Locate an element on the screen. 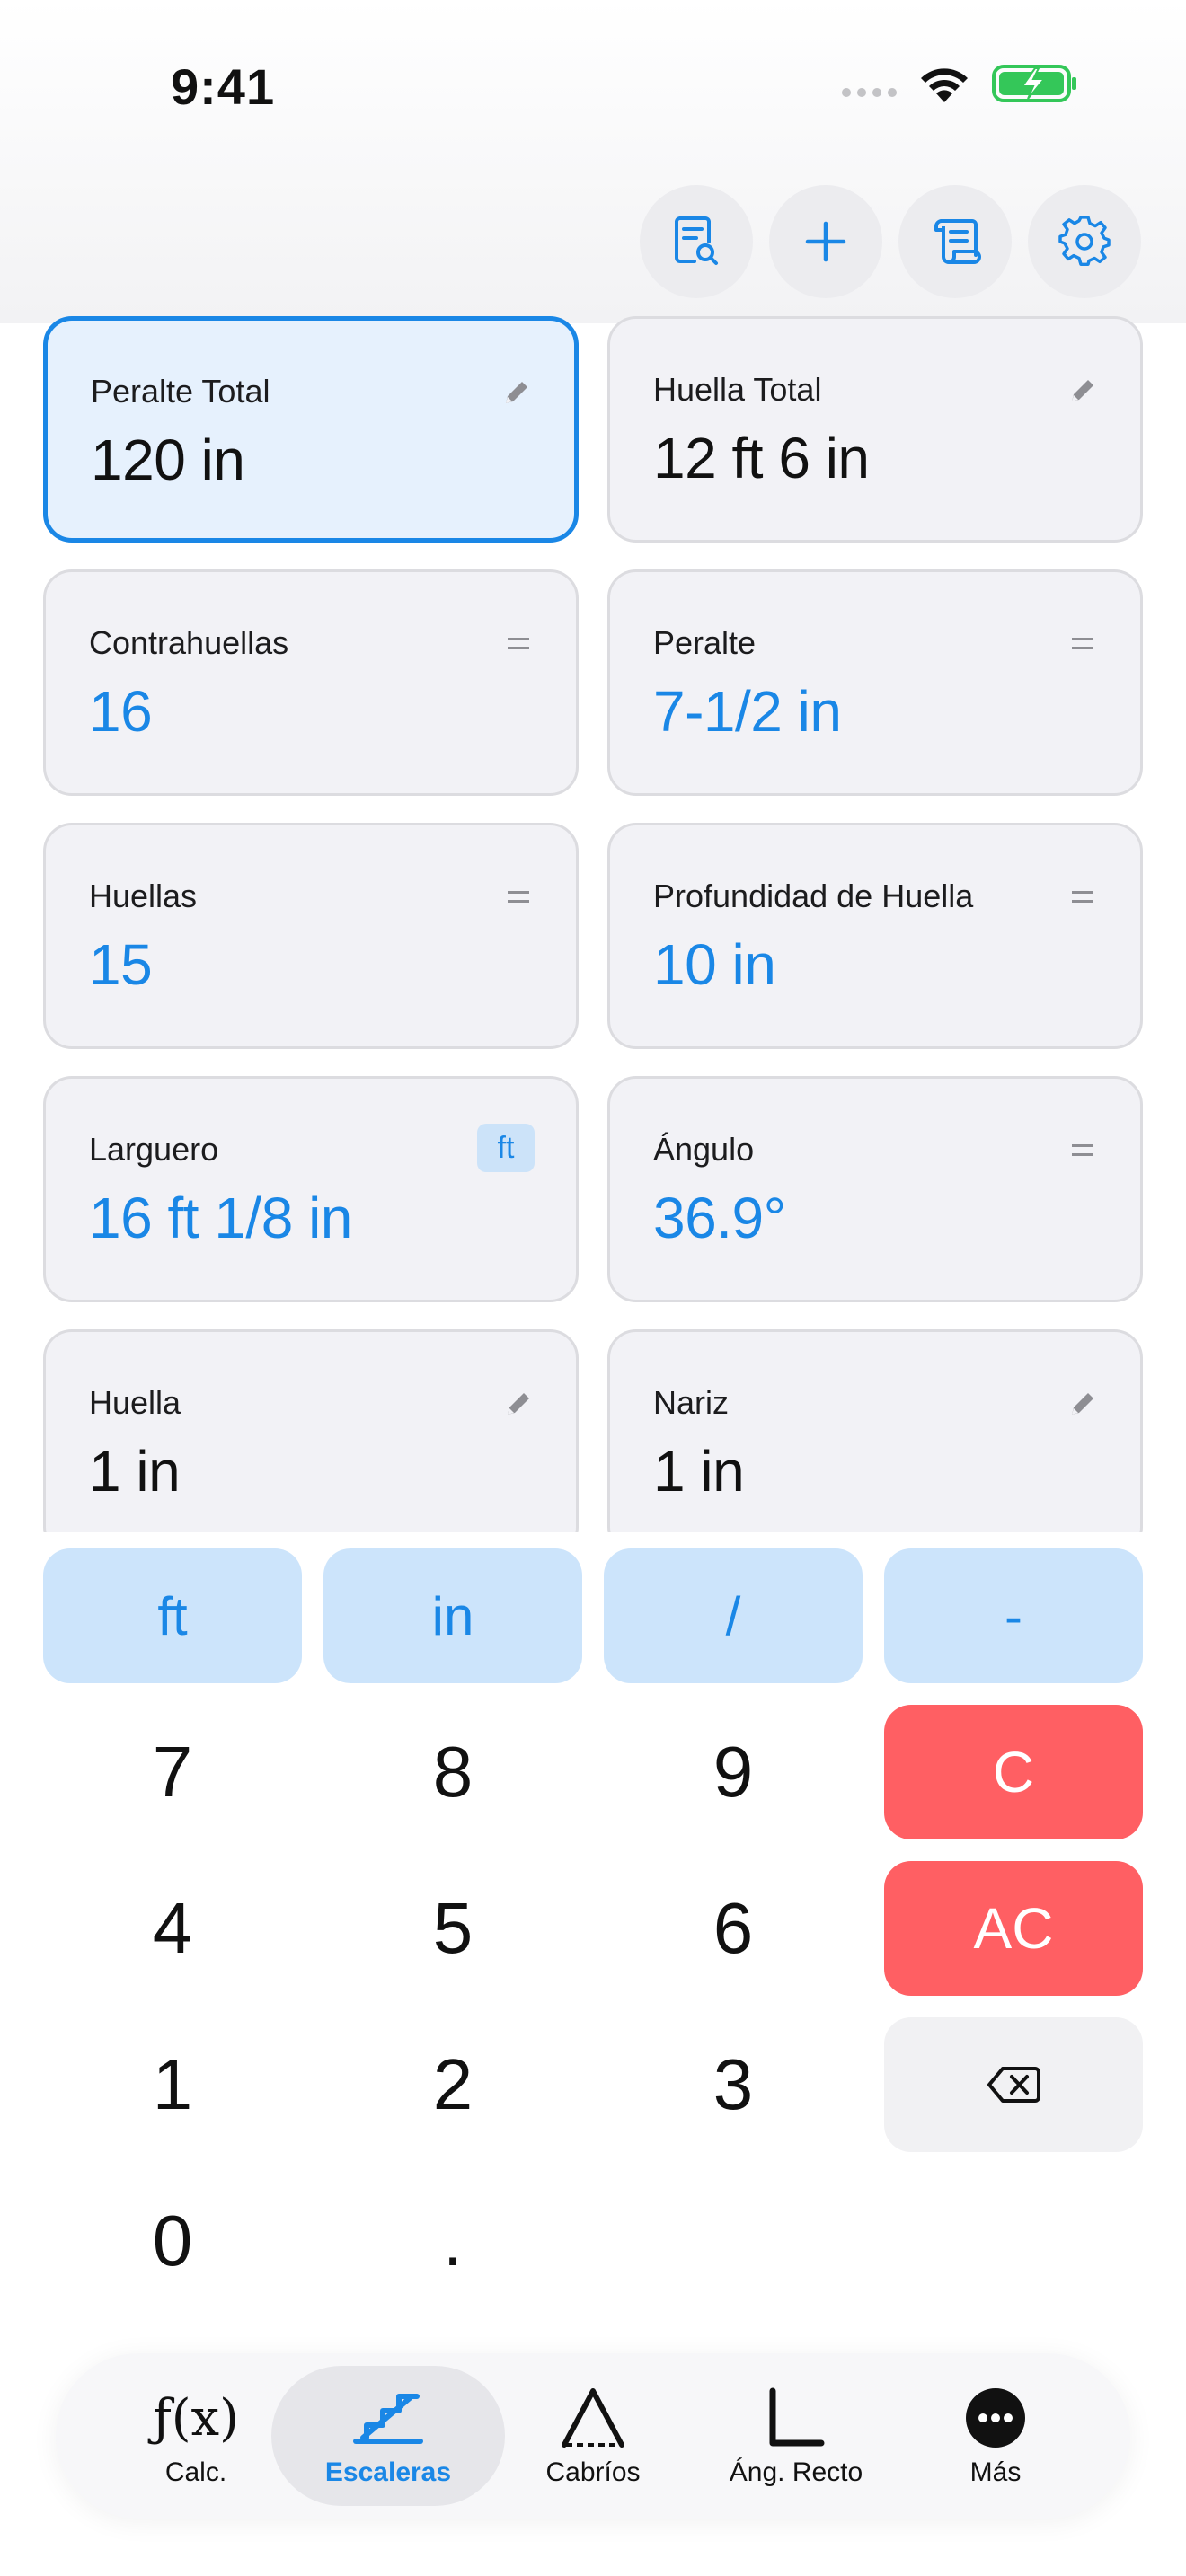 This screenshot has width=1186, height=2576. gear-icon is located at coordinates (1084, 241).